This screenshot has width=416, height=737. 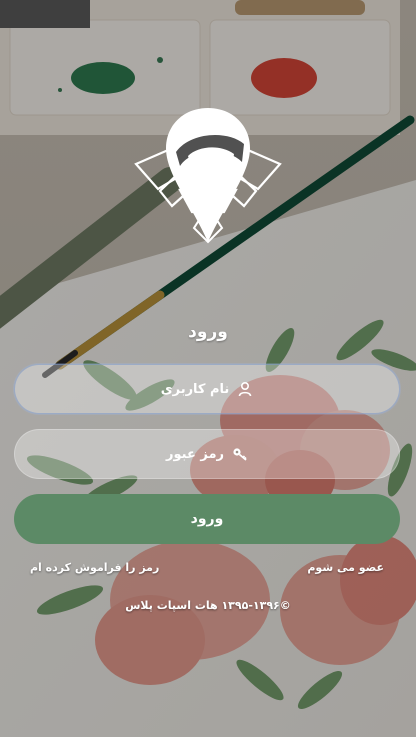 I want to click on register-link: عضو می شوم, so click(x=345, y=567).